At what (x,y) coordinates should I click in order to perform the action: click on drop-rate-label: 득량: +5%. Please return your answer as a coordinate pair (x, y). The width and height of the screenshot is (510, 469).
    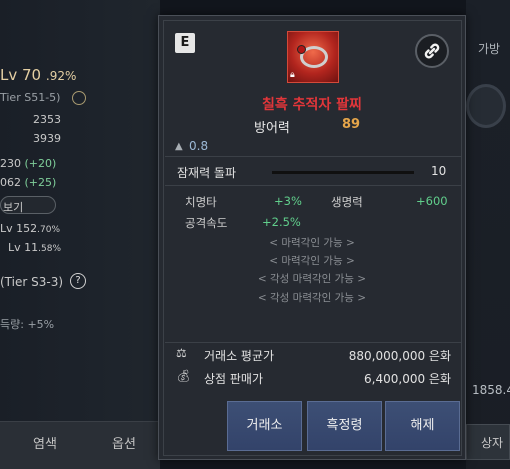
    Looking at the image, I should click on (27, 324).